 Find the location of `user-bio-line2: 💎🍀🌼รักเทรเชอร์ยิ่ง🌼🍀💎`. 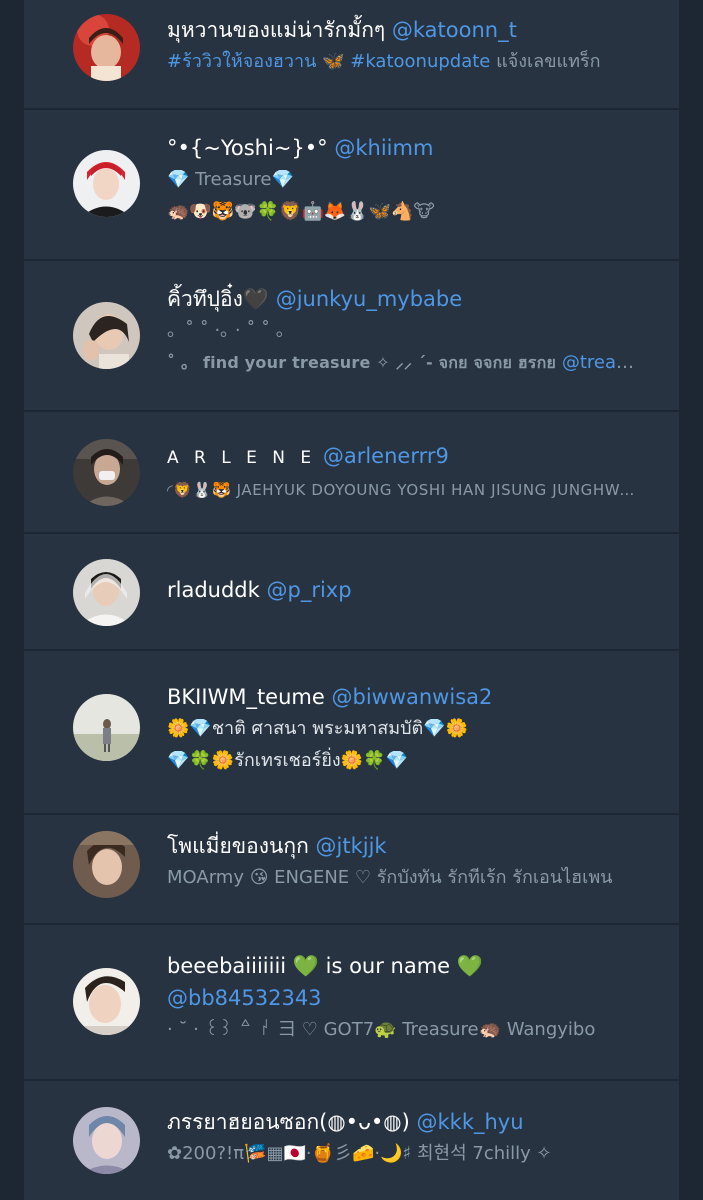

user-bio-line2: 💎🍀🌼รักเทรเชอร์ยิ่ง🌼🍀💎 is located at coordinates (287, 760).